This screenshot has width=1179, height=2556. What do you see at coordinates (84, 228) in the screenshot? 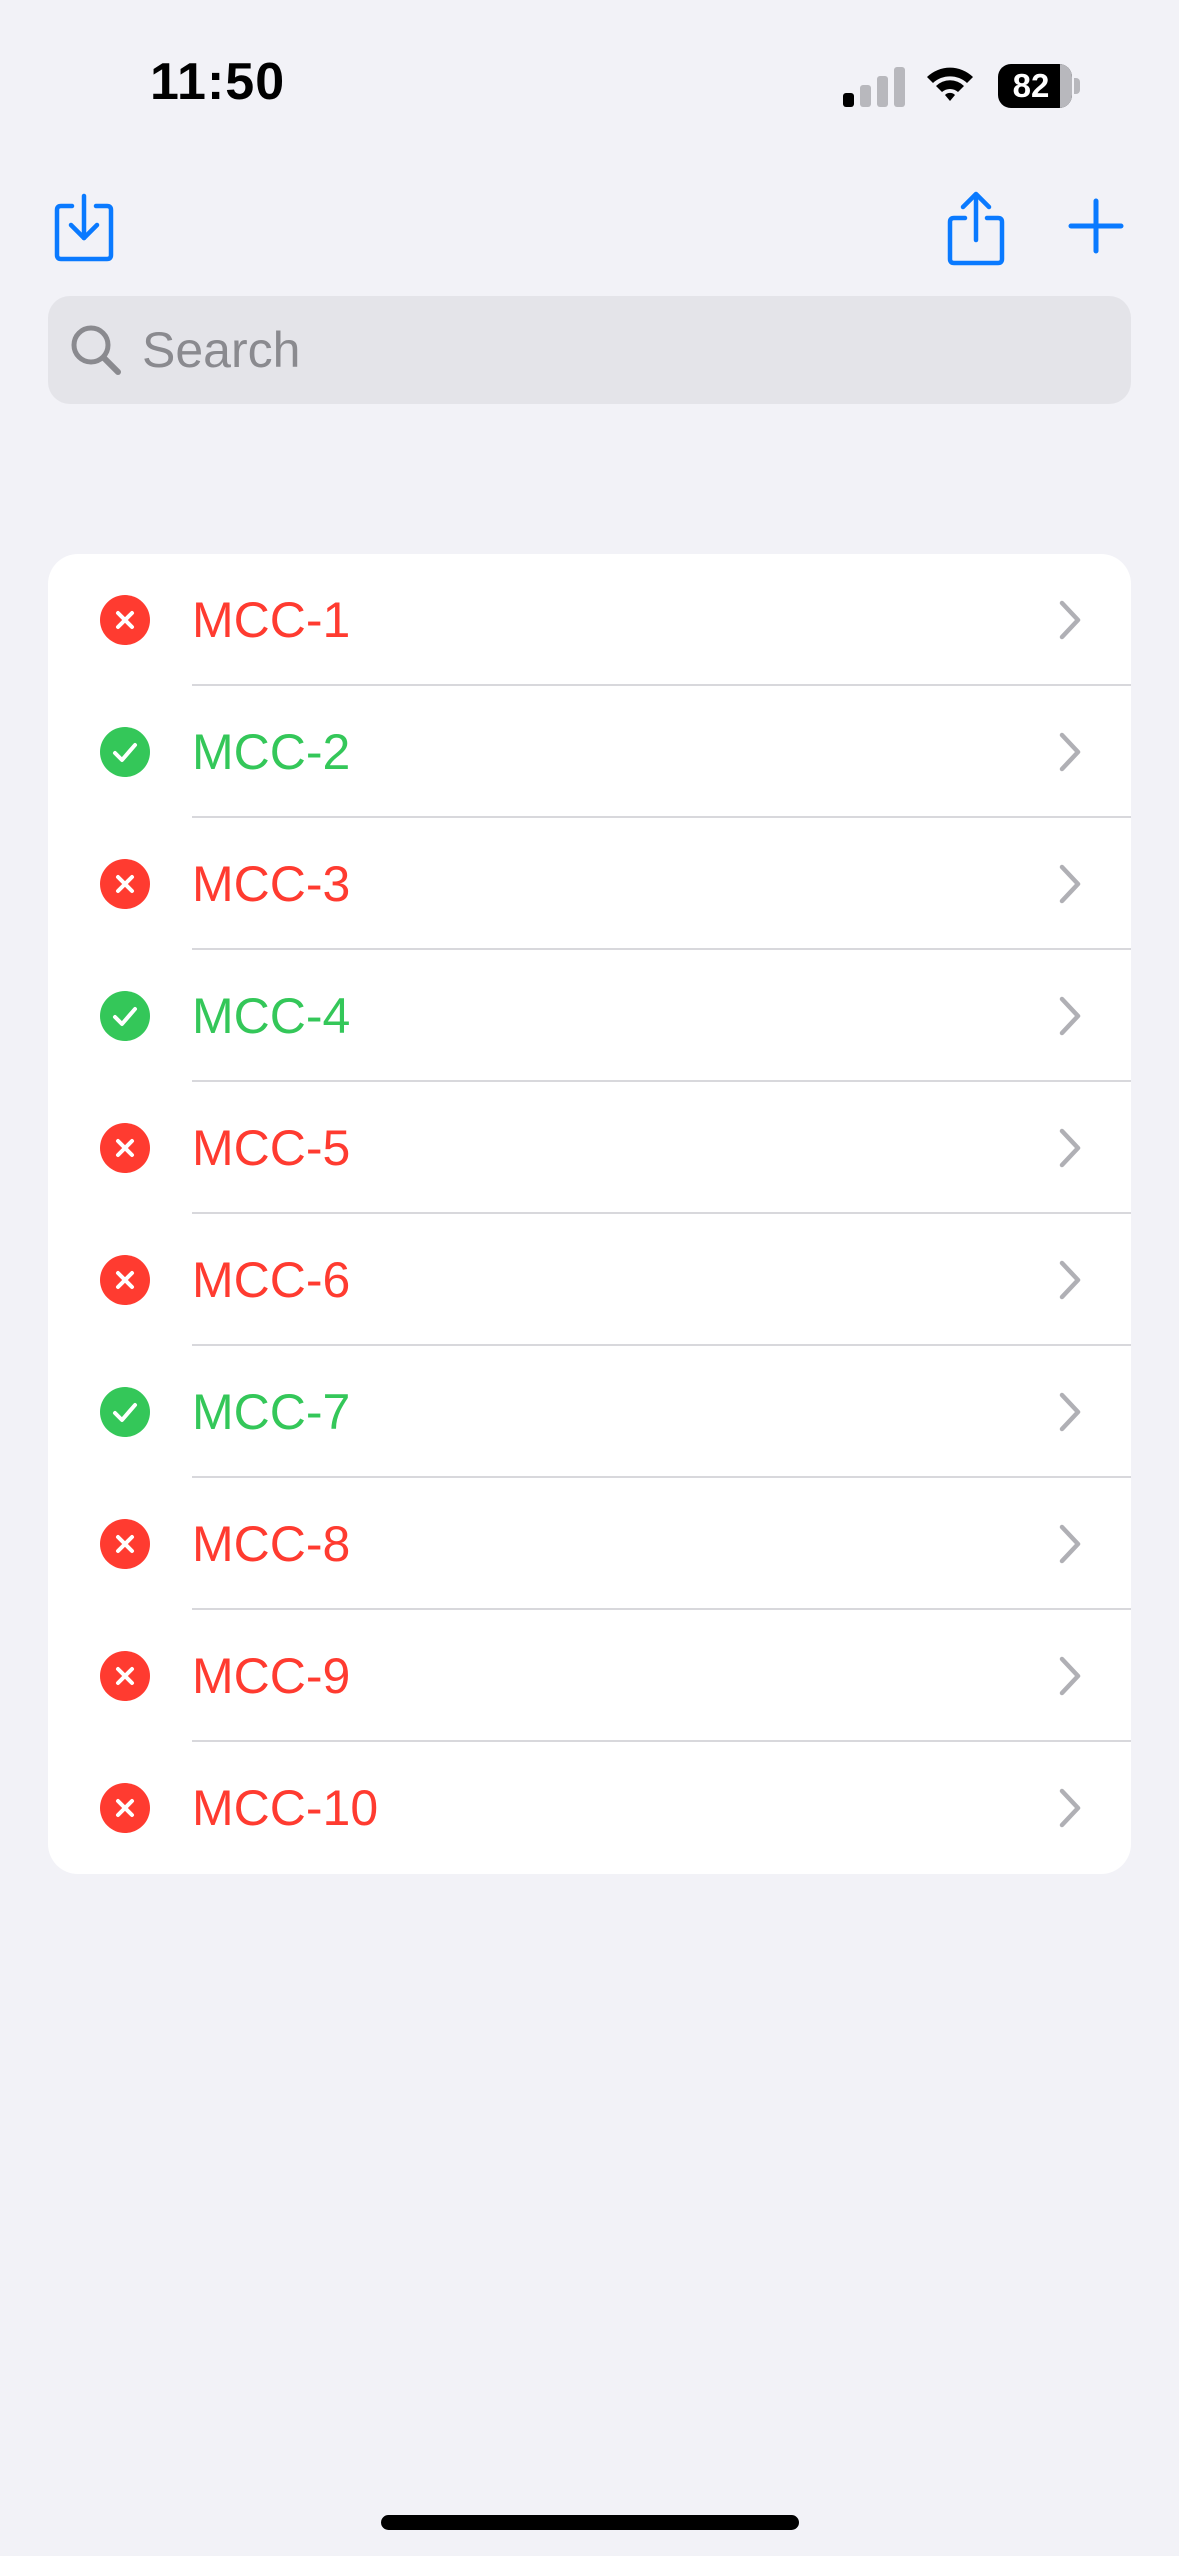
I see `import-icon` at bounding box center [84, 228].